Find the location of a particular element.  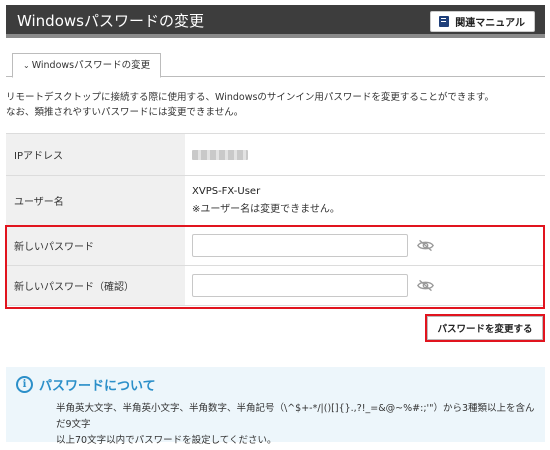

new-password-label: 新しいパスワード is located at coordinates (95, 245).